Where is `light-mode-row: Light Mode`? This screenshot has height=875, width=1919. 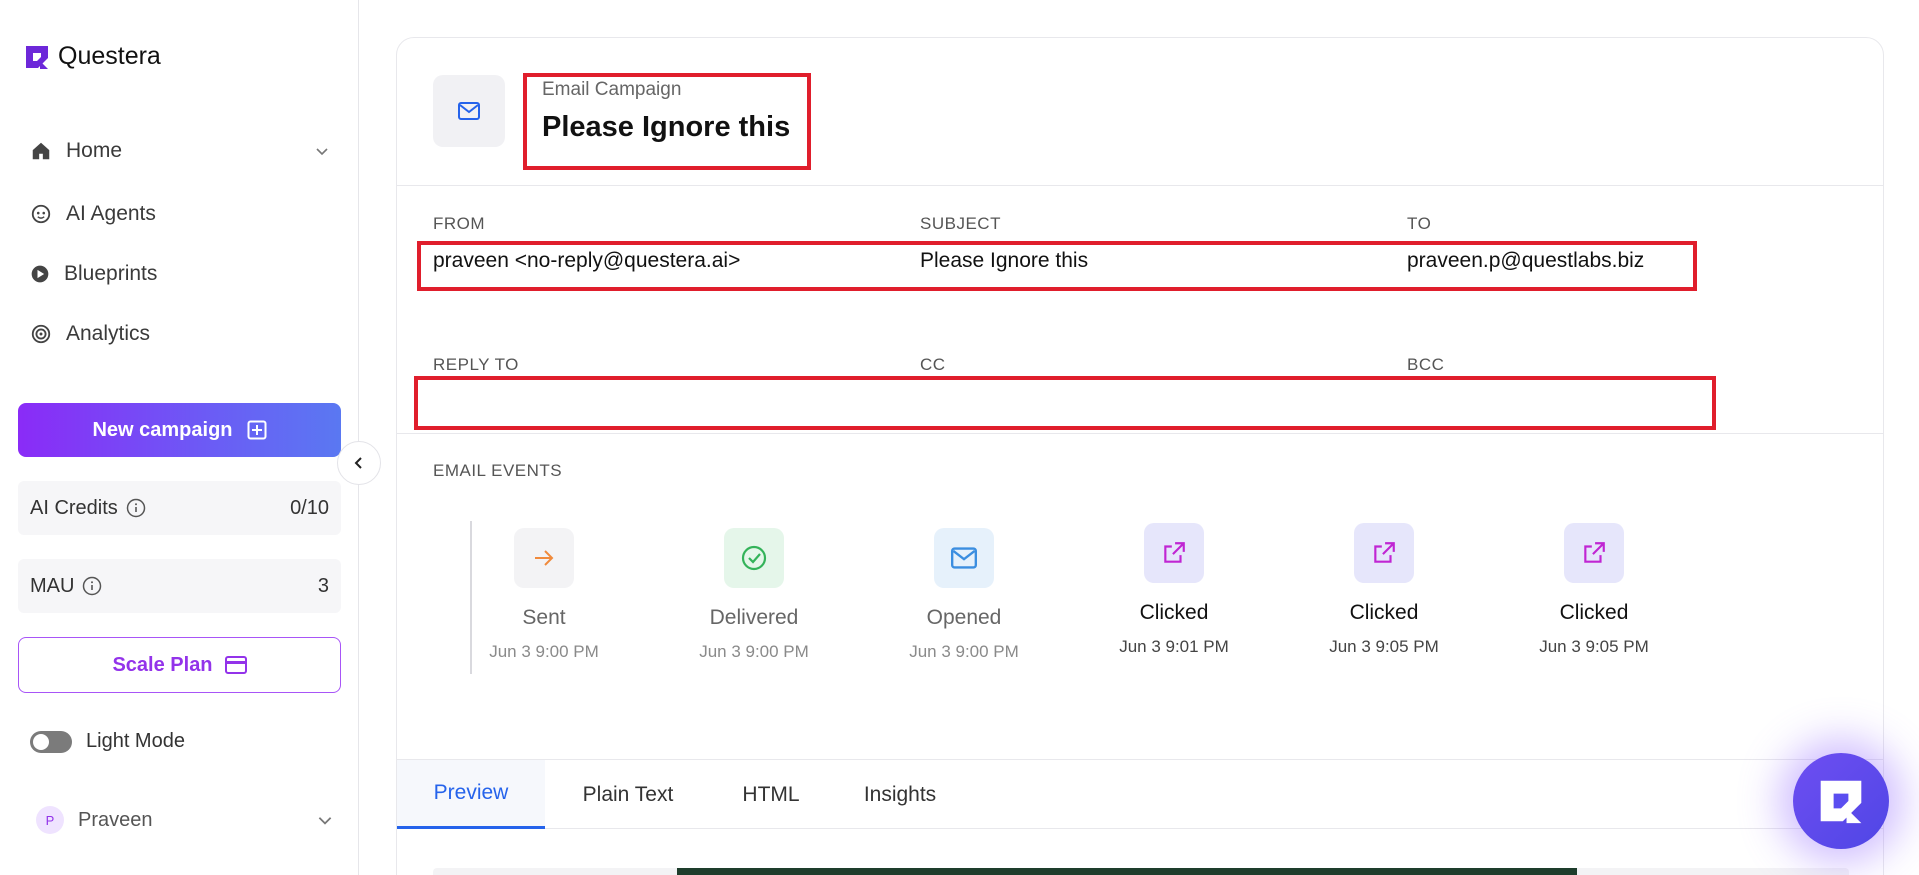 light-mode-row: Light Mode is located at coordinates (107, 741).